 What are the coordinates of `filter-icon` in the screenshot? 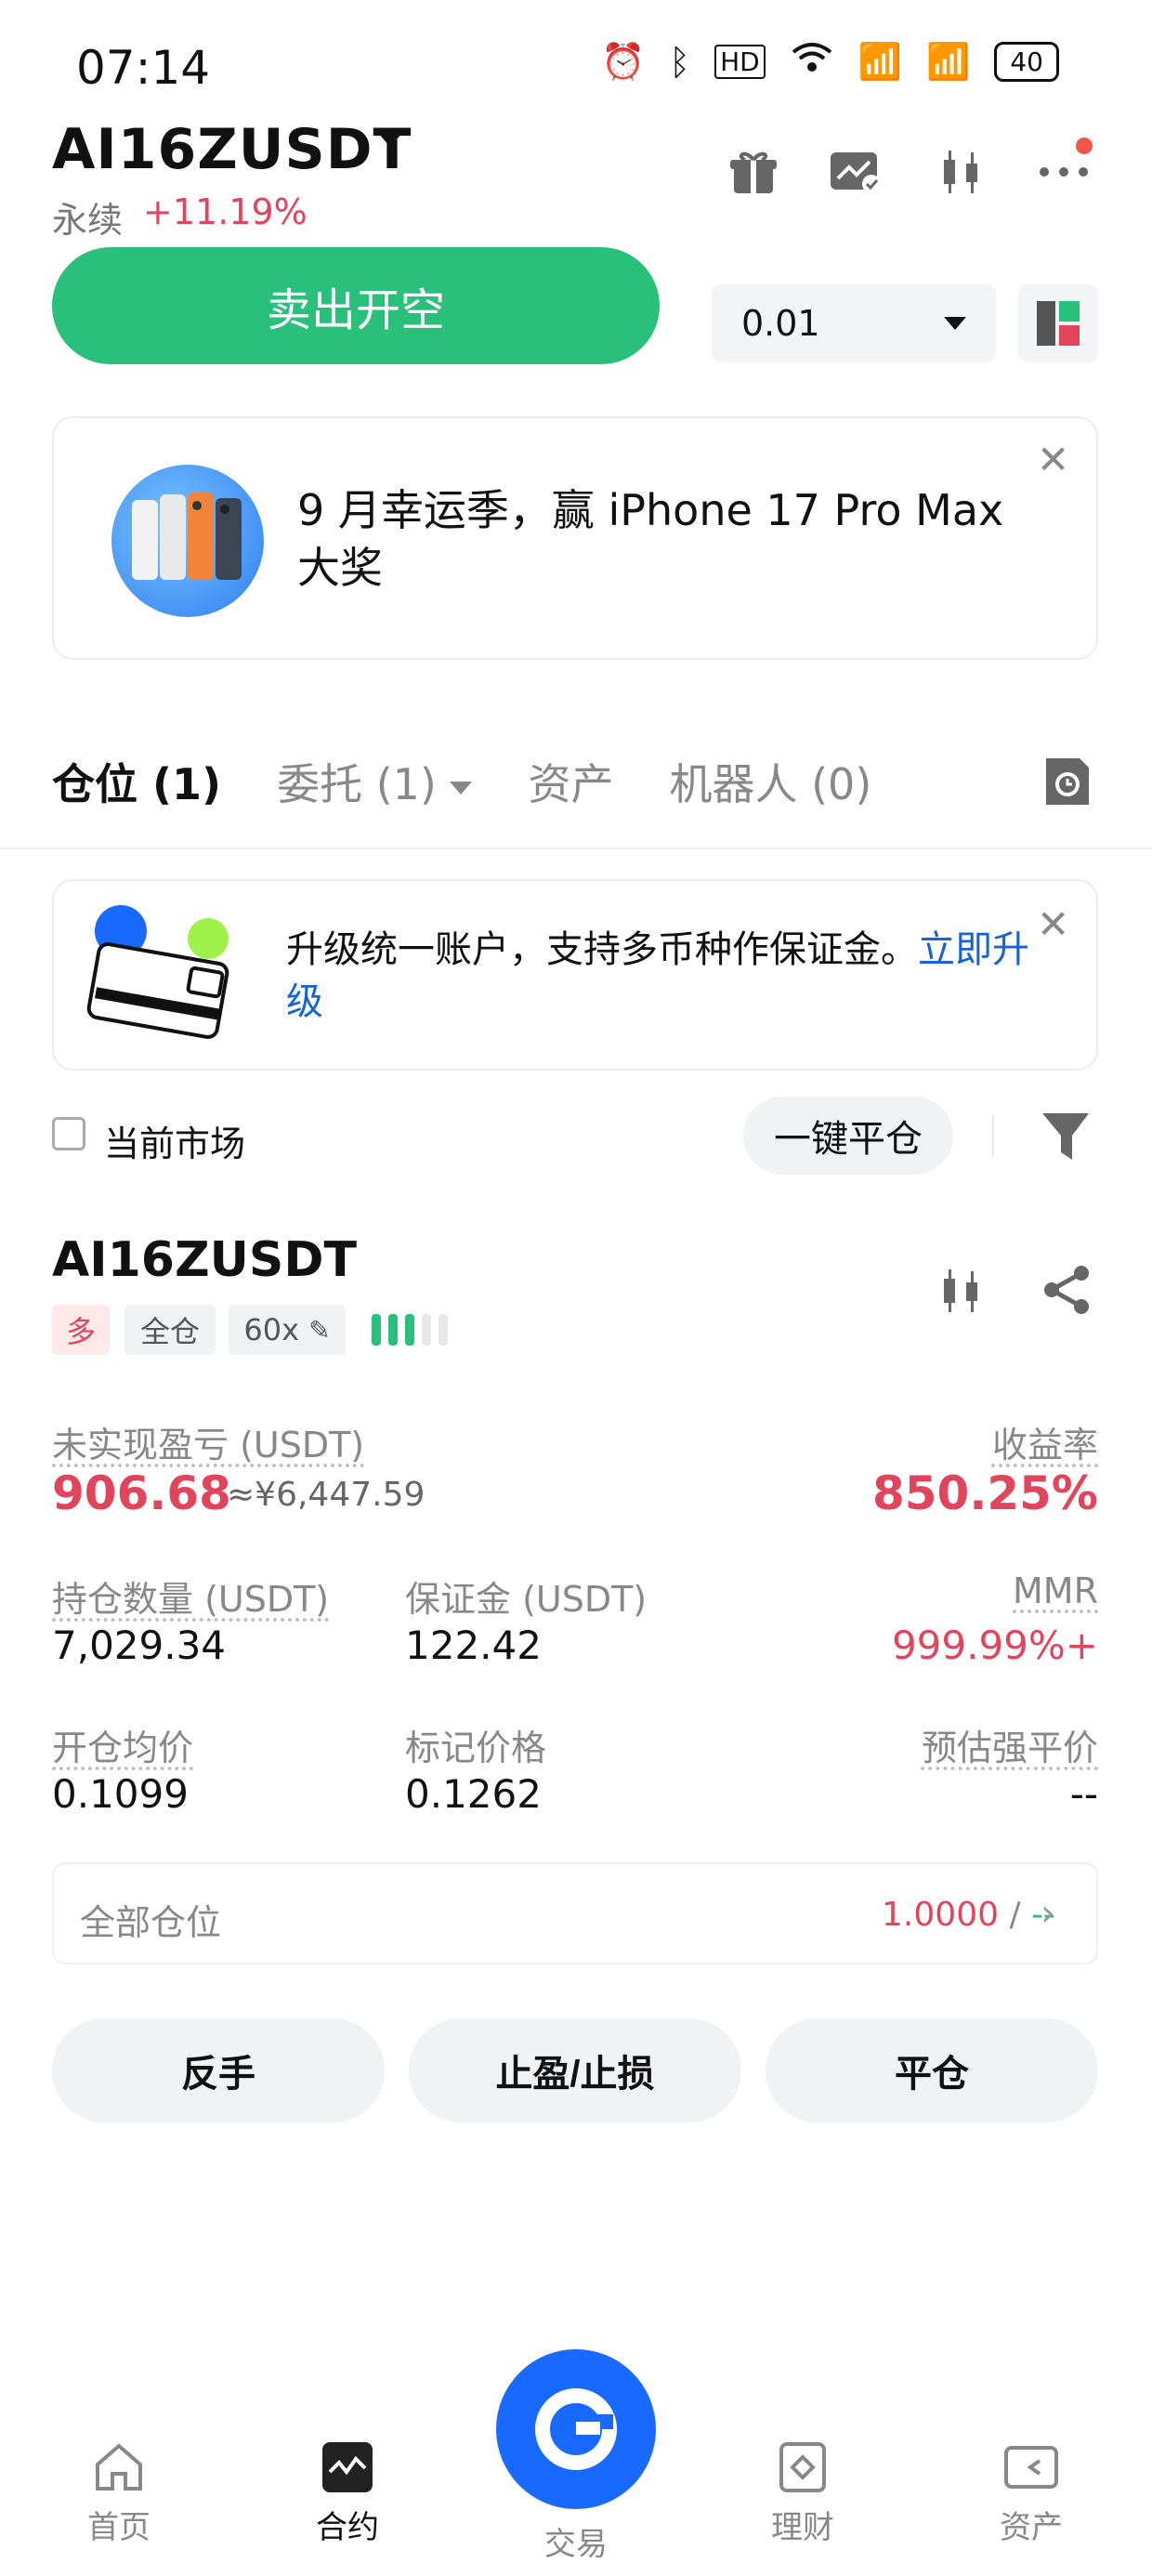 It's located at (1066, 1138).